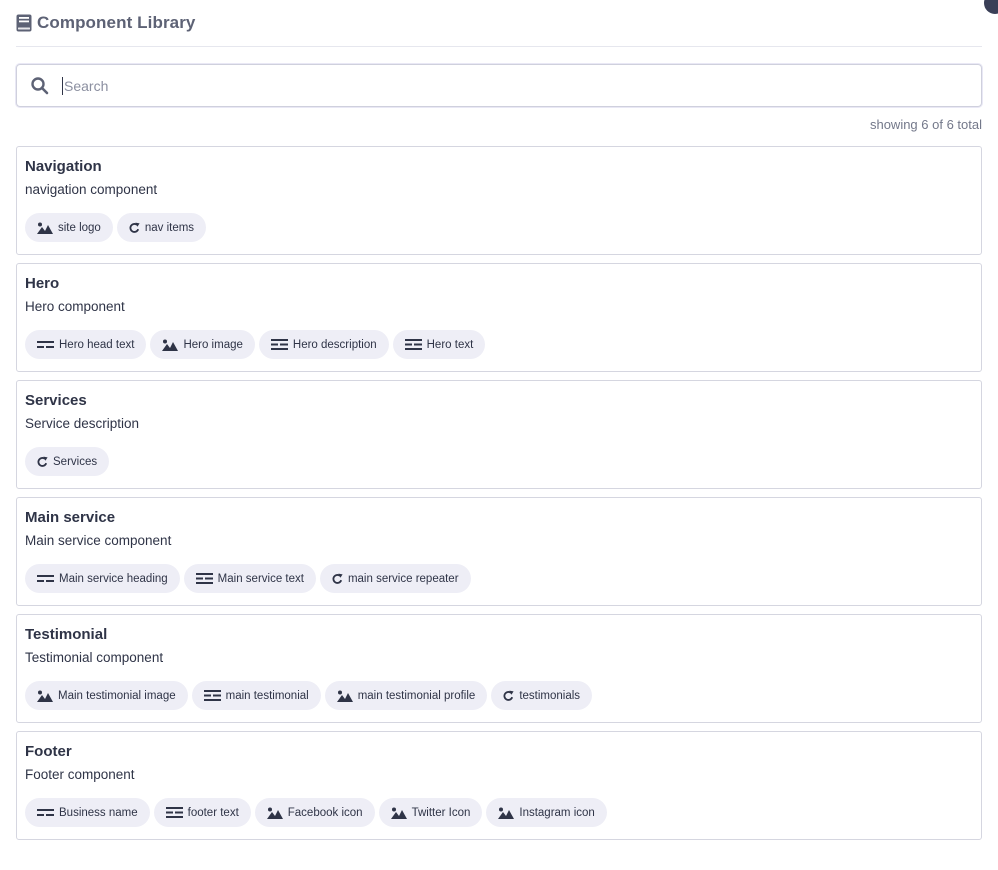  I want to click on field-chip-label: Hero description, so click(334, 344).